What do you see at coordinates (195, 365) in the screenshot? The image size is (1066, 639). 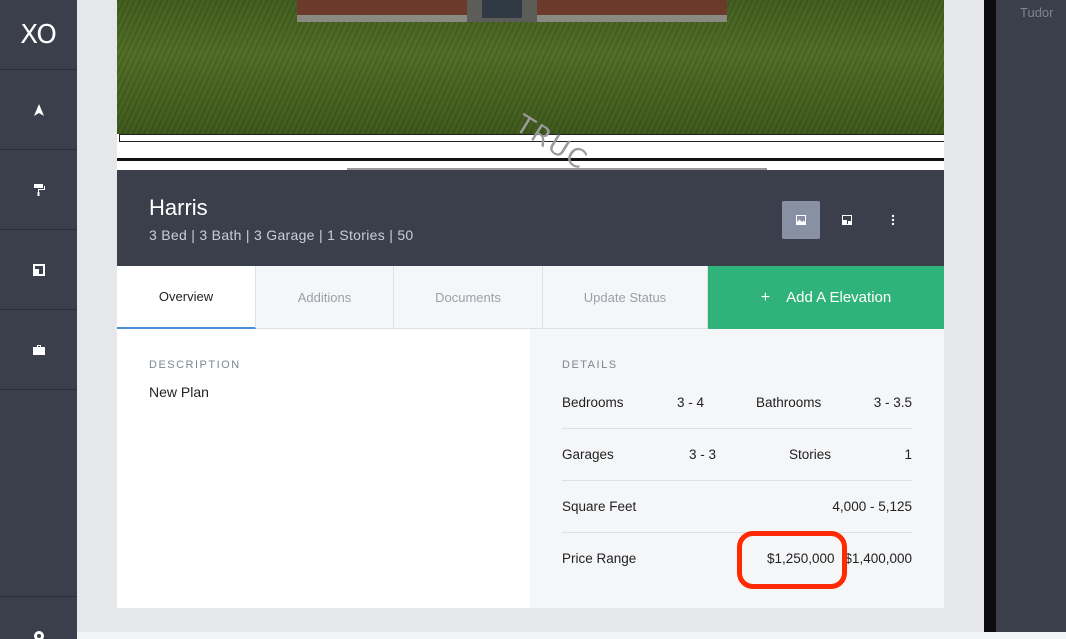 I see `description-label: DESCRIPTION` at bounding box center [195, 365].